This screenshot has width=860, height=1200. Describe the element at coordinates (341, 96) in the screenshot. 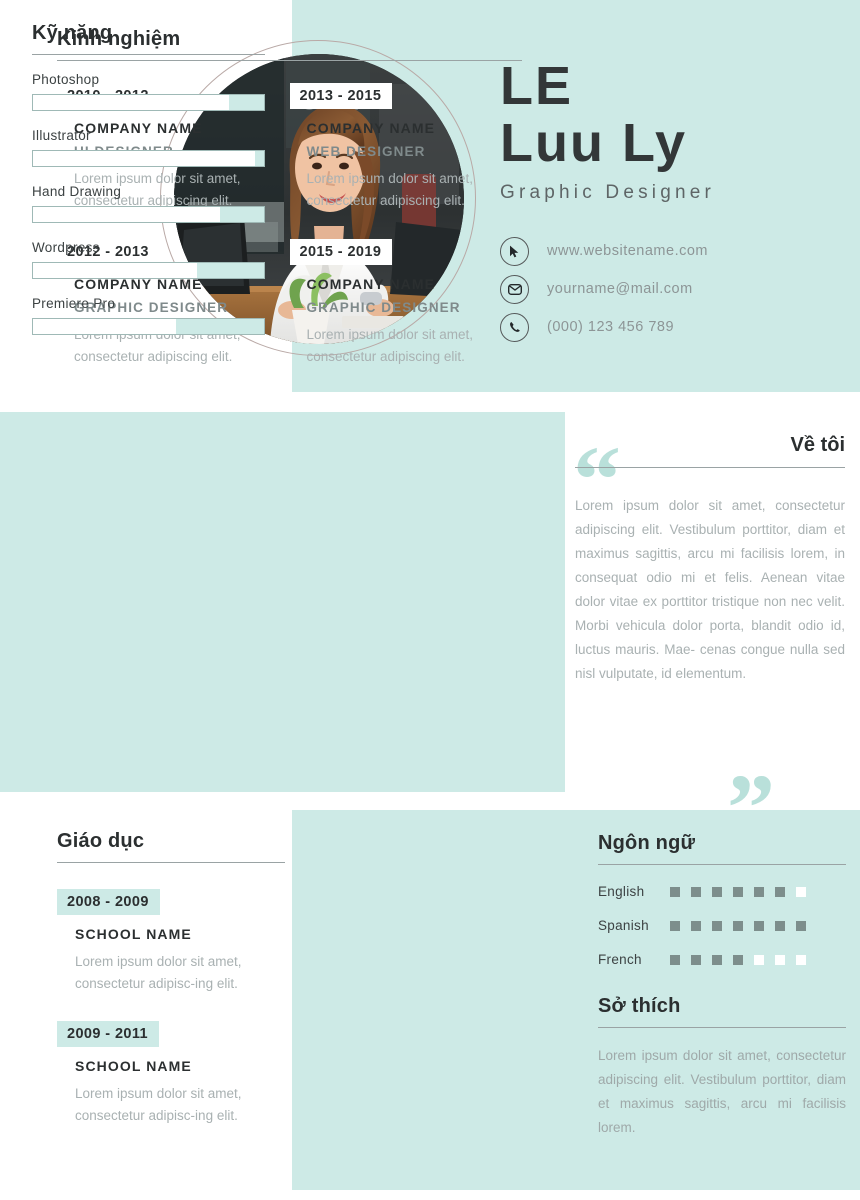

I see `experience-dates: 2013 - 2015` at that location.